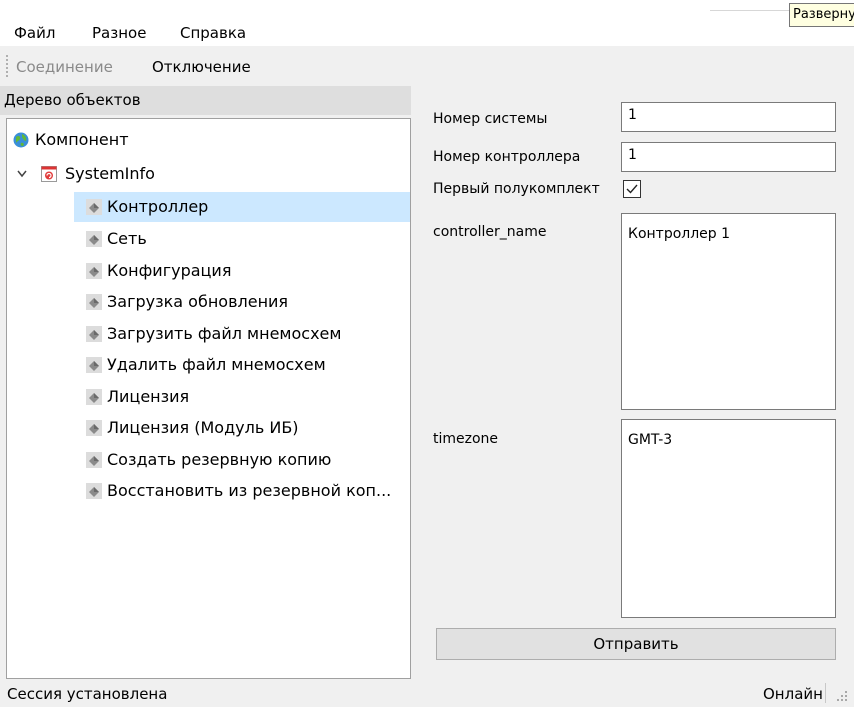  What do you see at coordinates (7, 66) in the screenshot?
I see `toolbar-grip` at bounding box center [7, 66].